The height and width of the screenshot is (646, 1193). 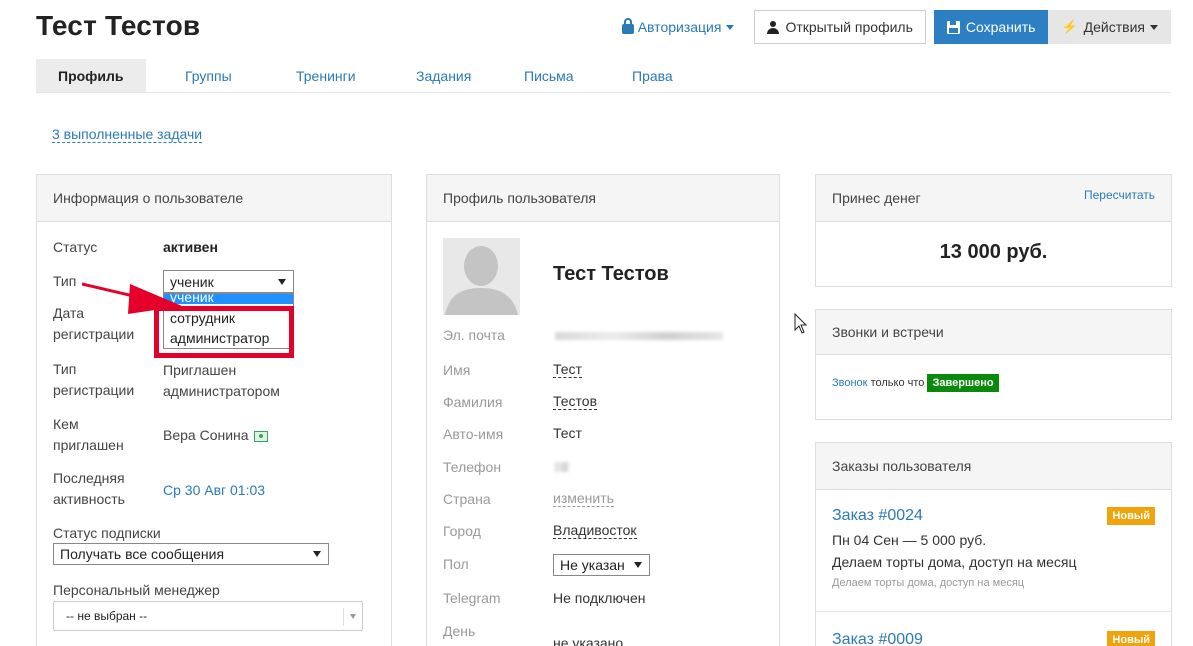 What do you see at coordinates (142, 554) in the screenshot?
I see `subscription-select-value: Получать все сообщения` at bounding box center [142, 554].